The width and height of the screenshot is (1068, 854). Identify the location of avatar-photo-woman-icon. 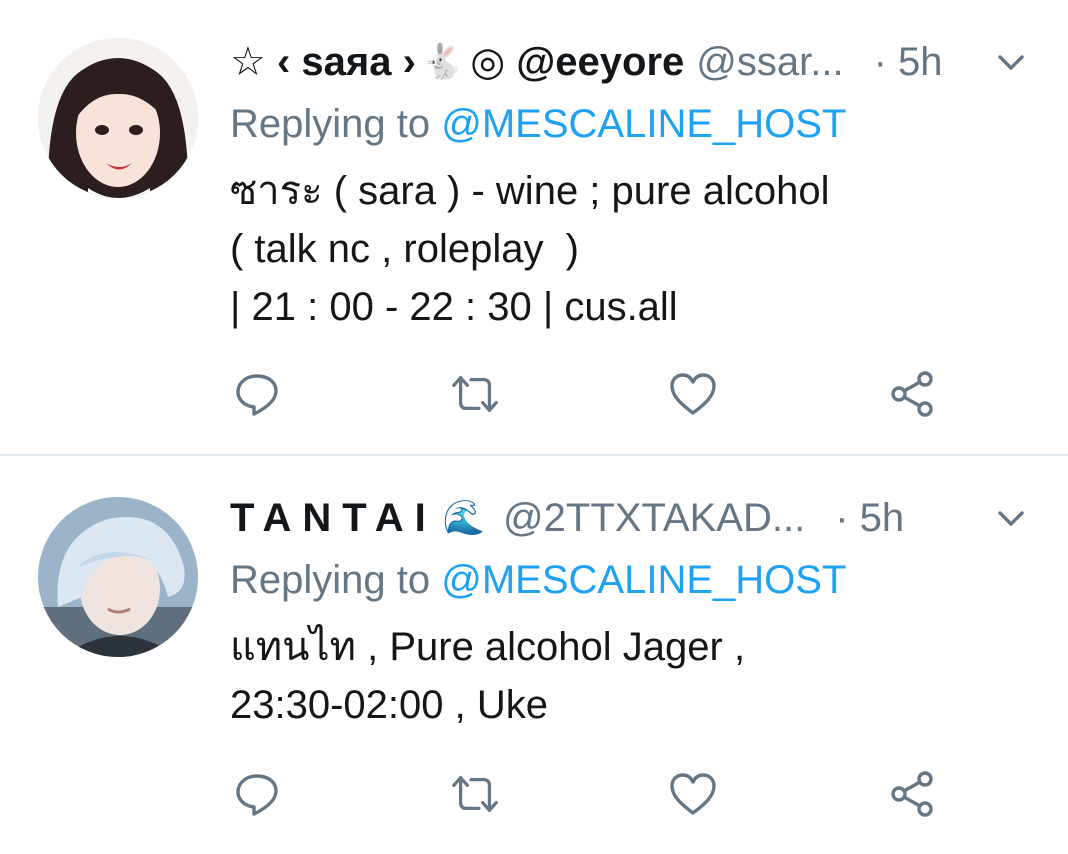
(118, 118).